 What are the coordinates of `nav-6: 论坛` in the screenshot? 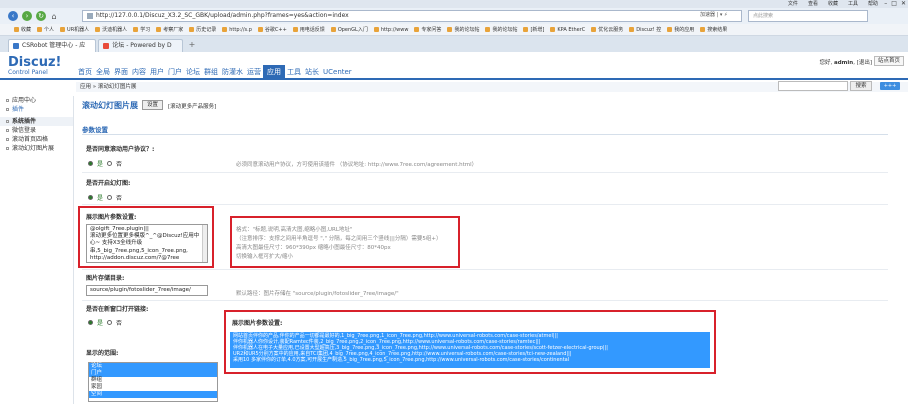 It's located at (193, 72).